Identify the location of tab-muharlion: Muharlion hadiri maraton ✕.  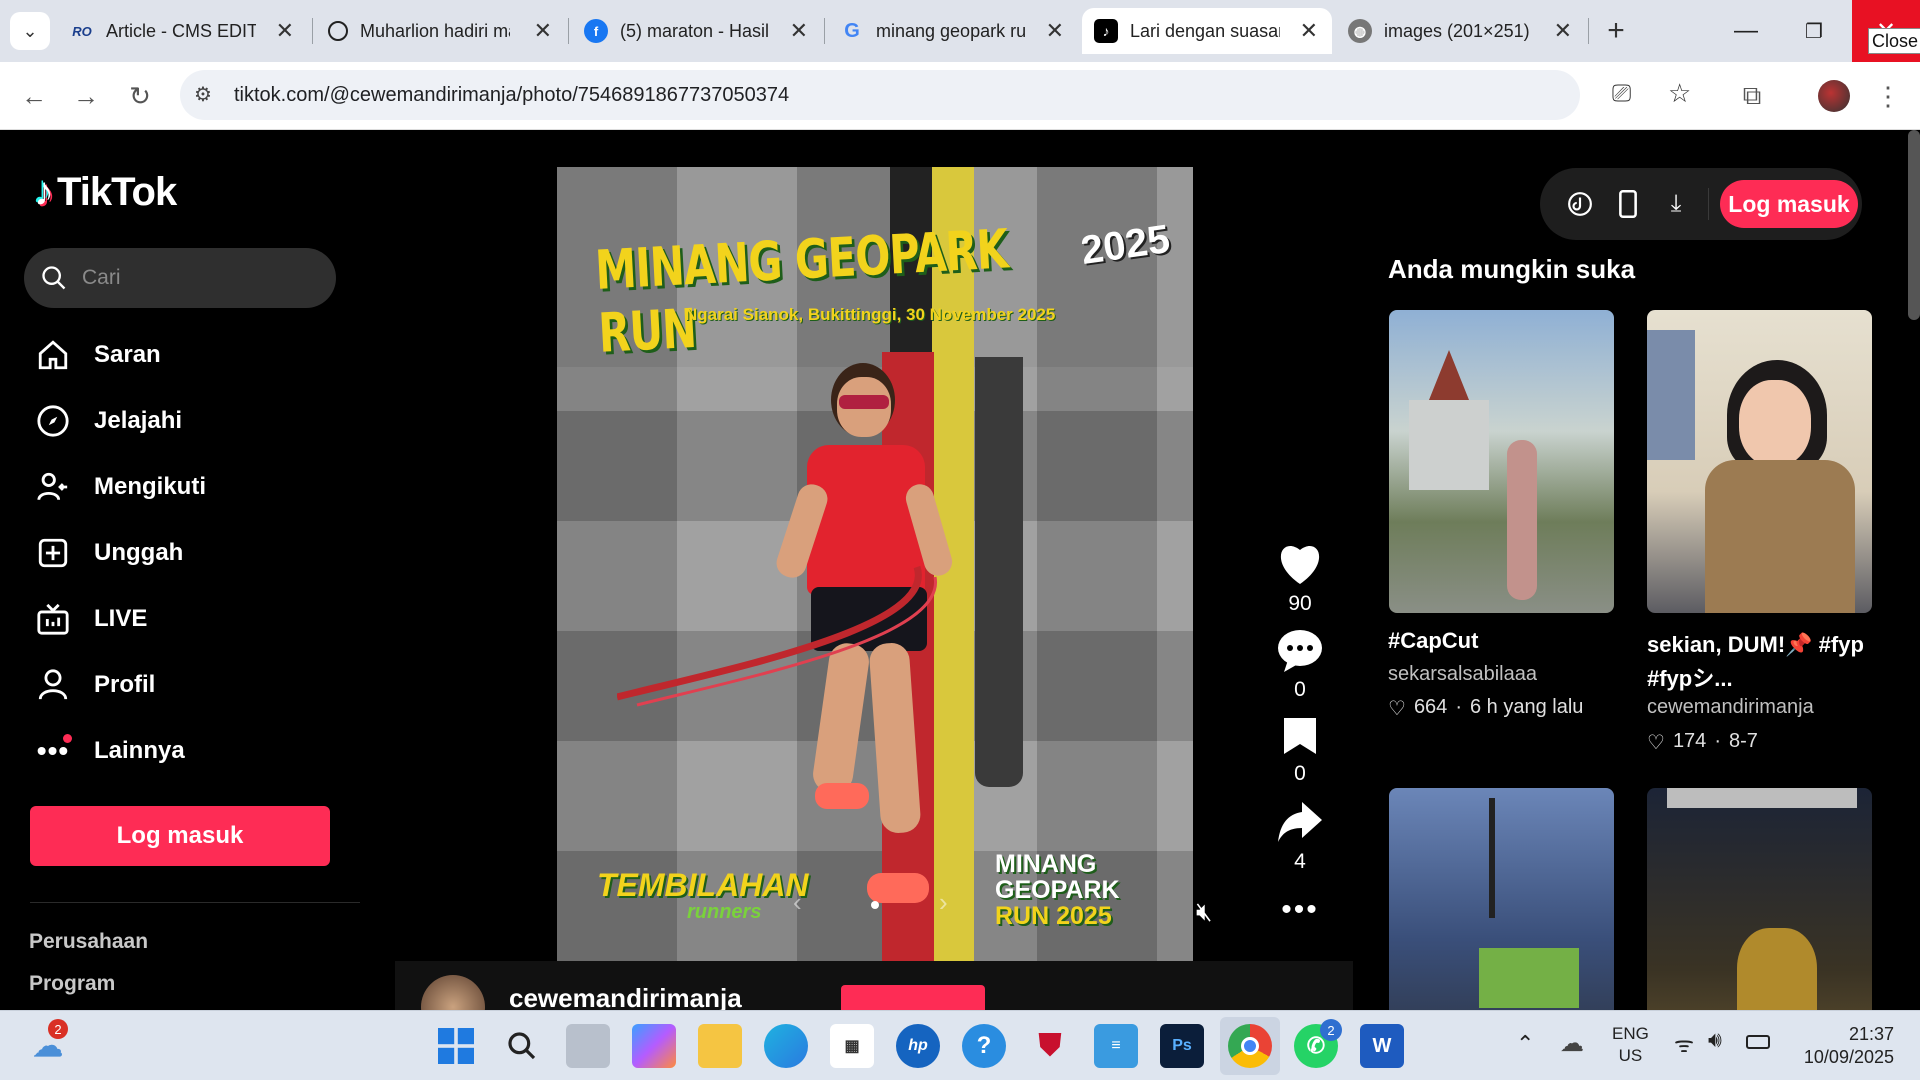
(441, 31).